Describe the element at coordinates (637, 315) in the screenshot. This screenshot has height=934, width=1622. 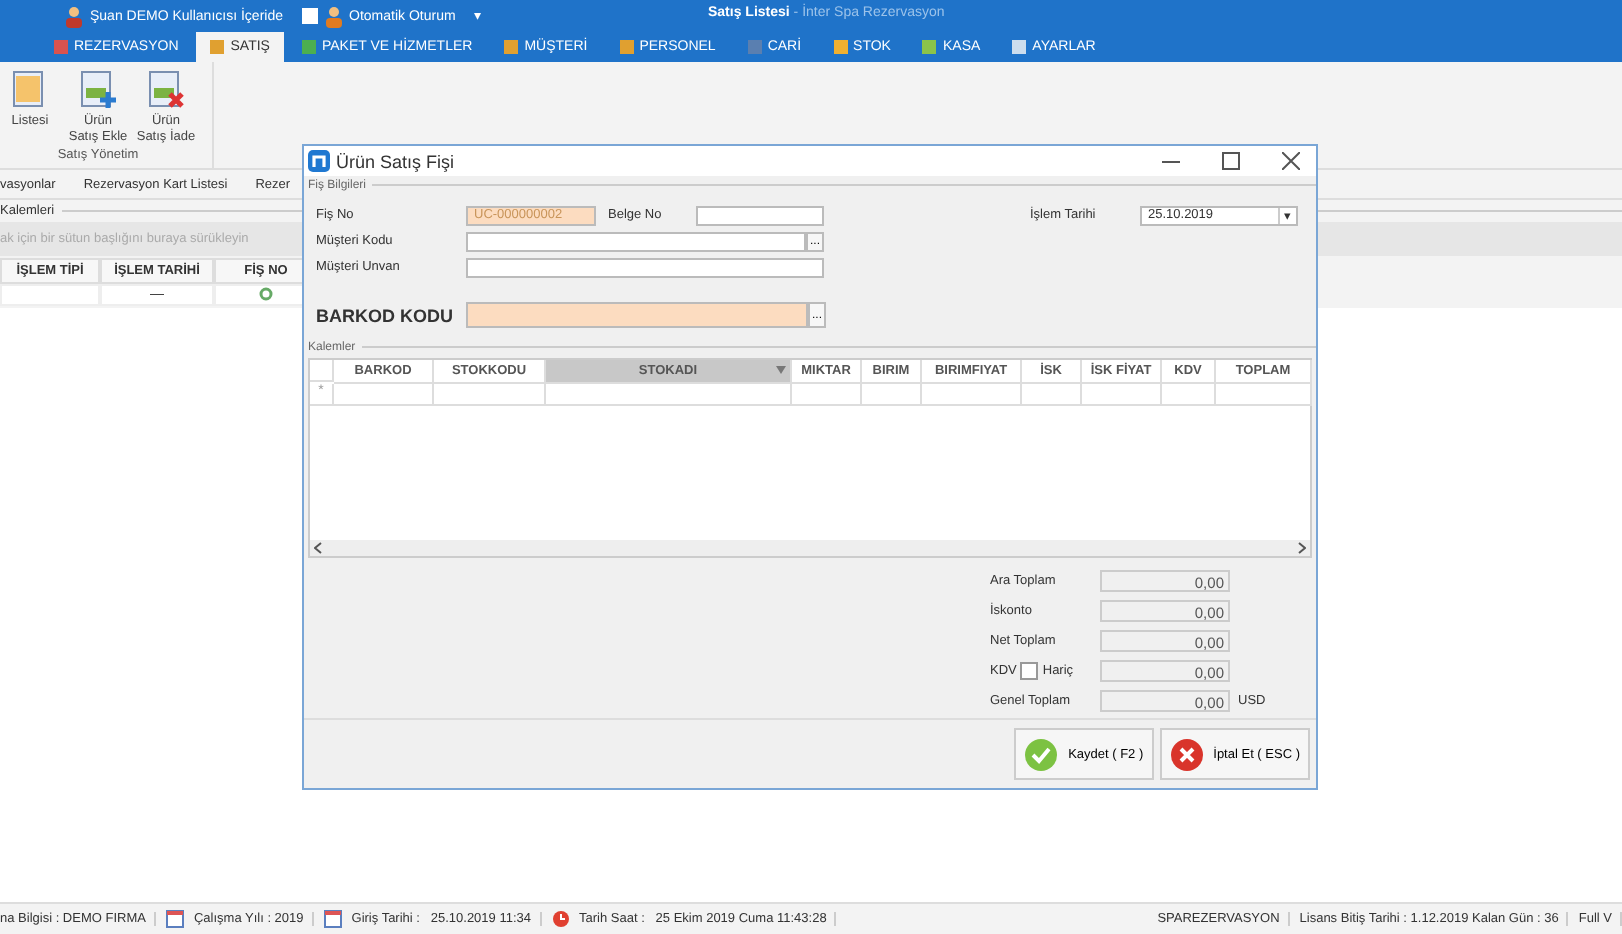
I see `barcode-field` at that location.